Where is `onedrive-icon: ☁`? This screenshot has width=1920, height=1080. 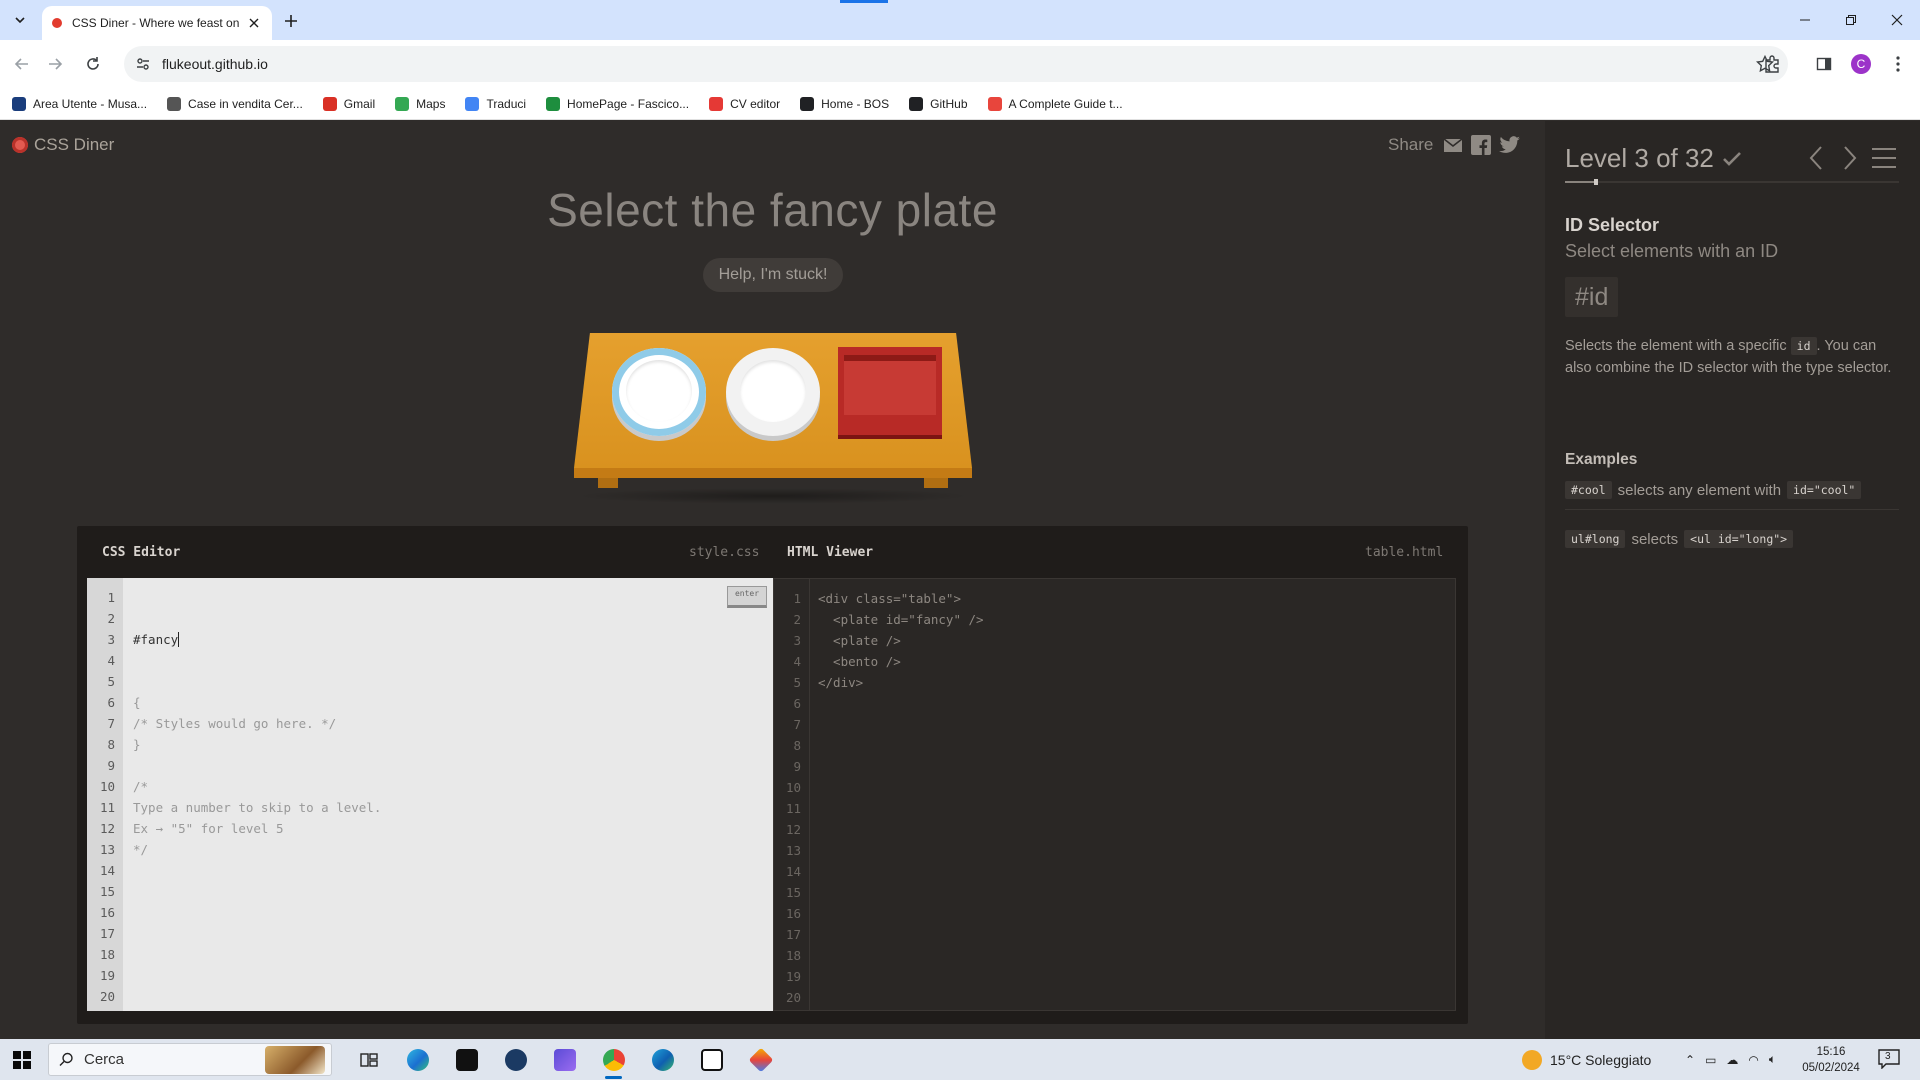
onedrive-icon: ☁ is located at coordinates (1732, 1060).